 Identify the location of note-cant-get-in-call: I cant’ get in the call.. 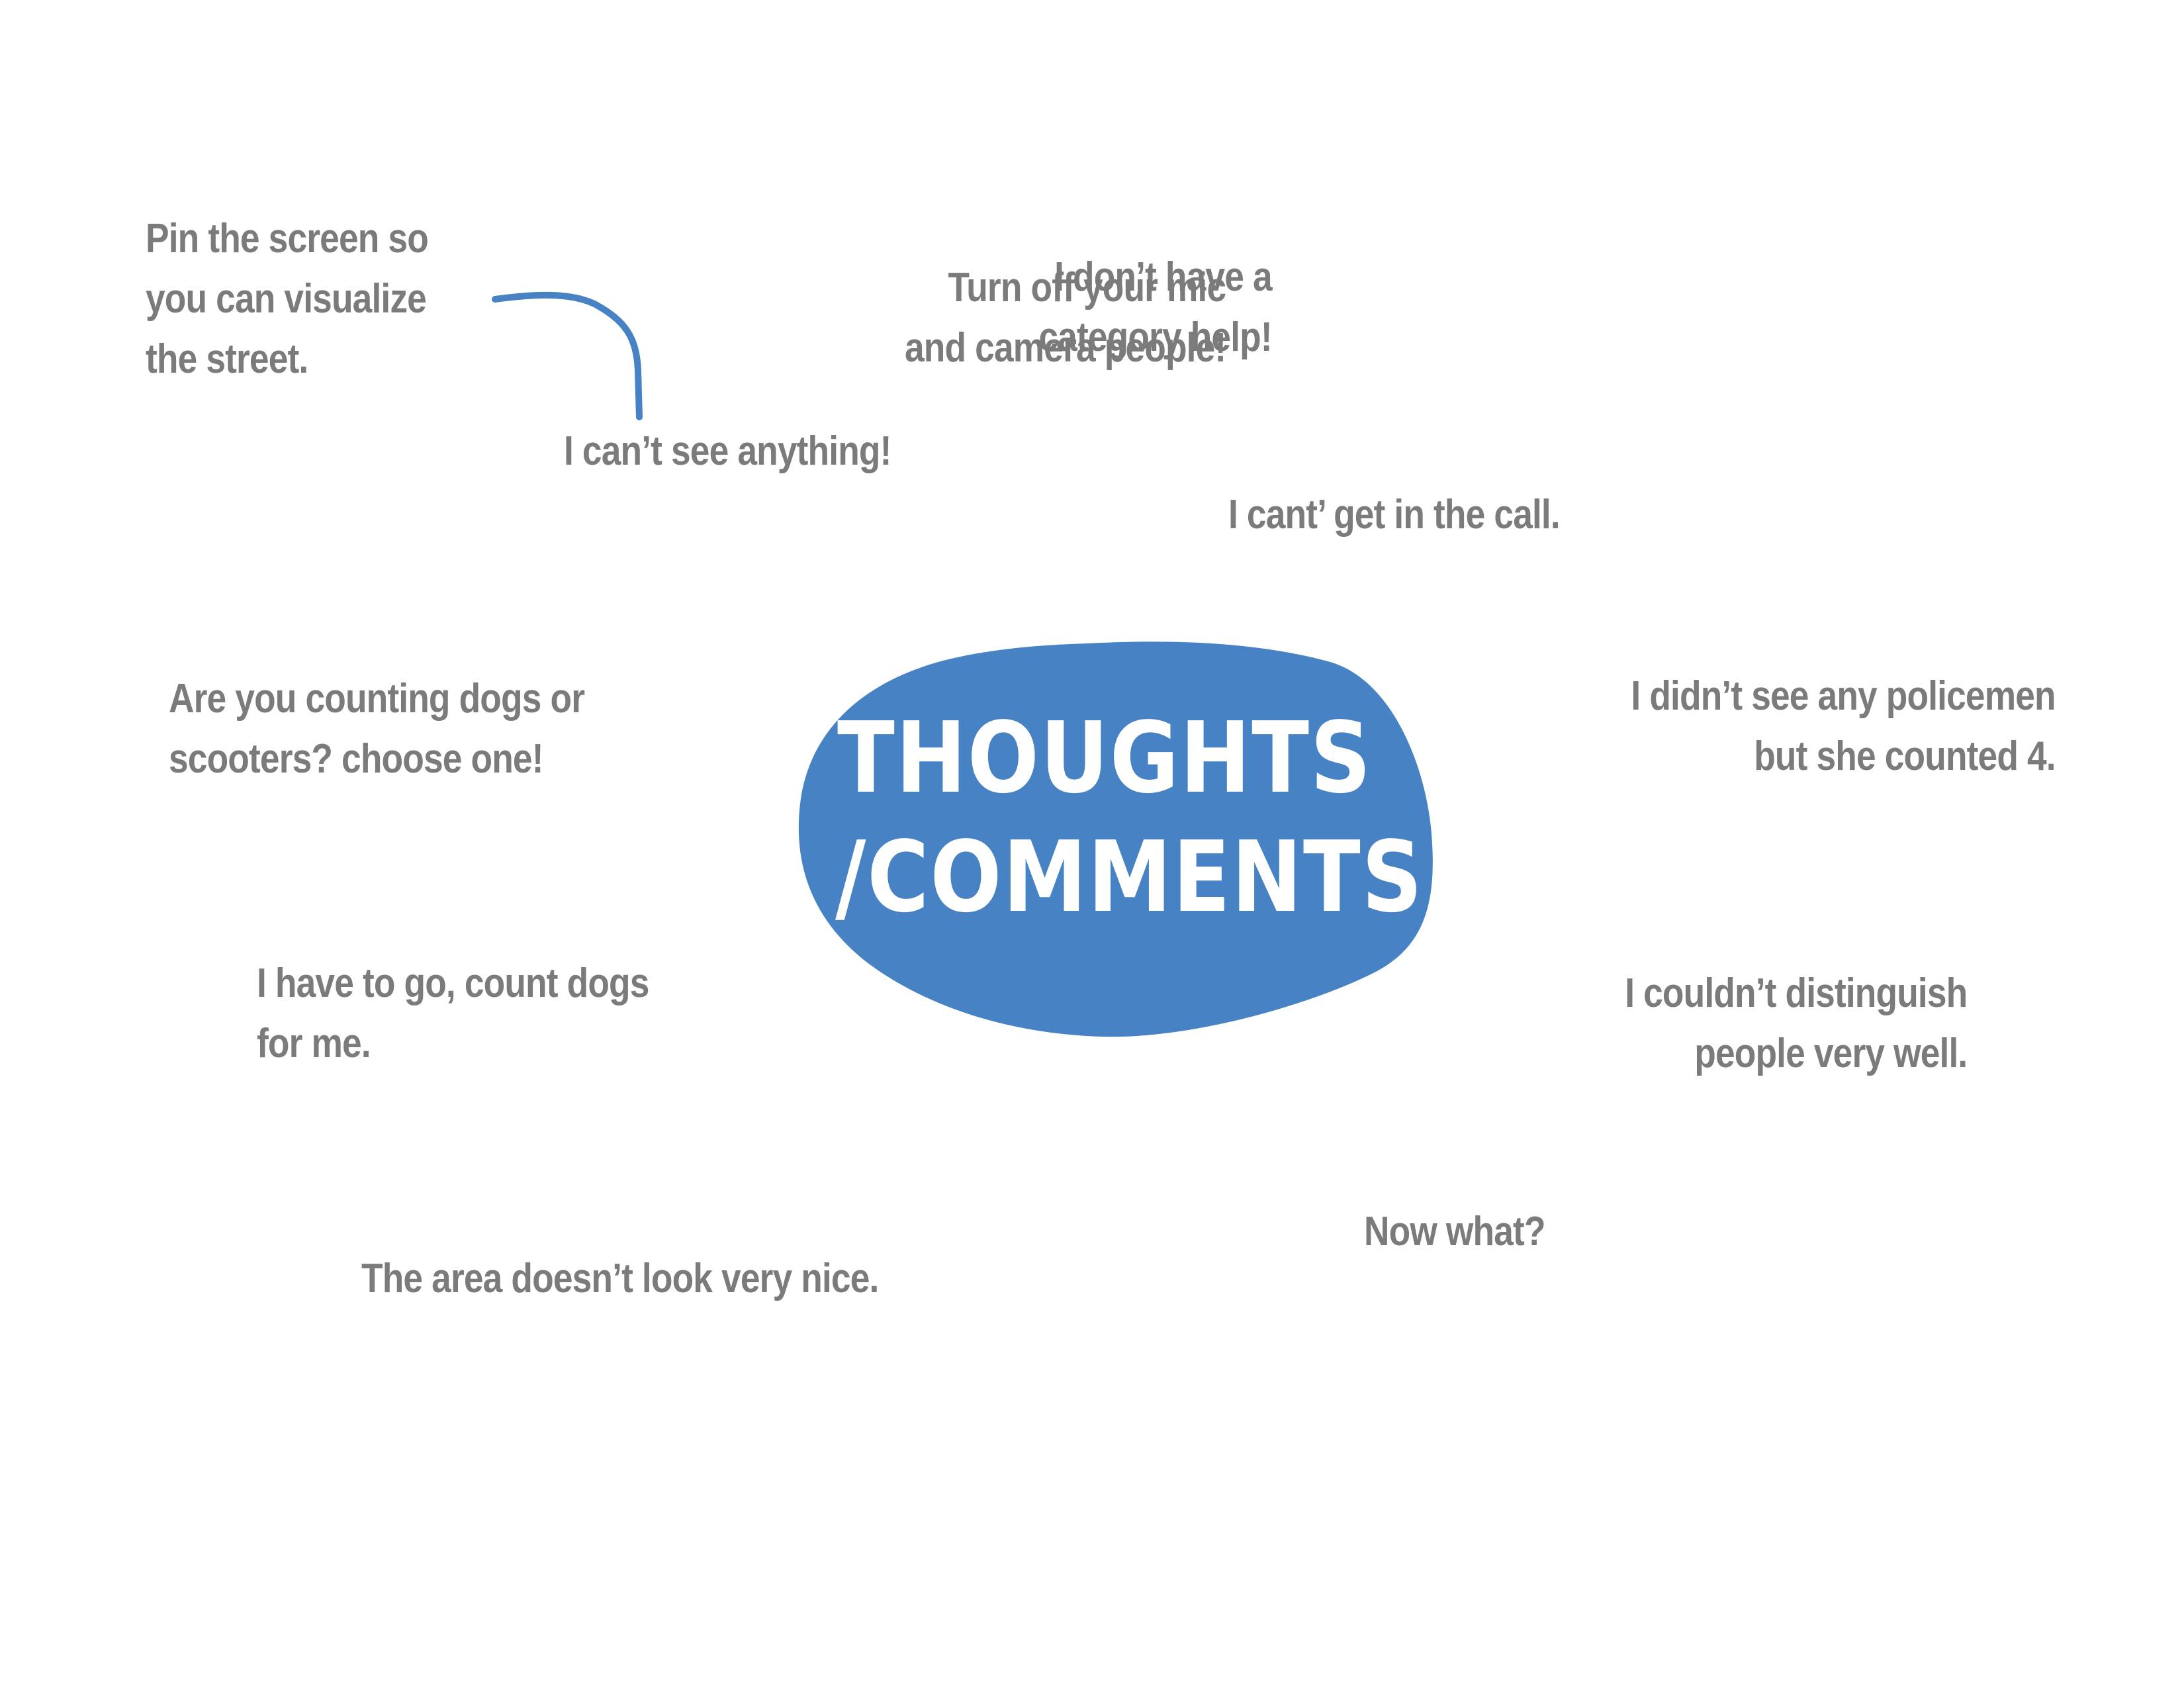
(1394, 515).